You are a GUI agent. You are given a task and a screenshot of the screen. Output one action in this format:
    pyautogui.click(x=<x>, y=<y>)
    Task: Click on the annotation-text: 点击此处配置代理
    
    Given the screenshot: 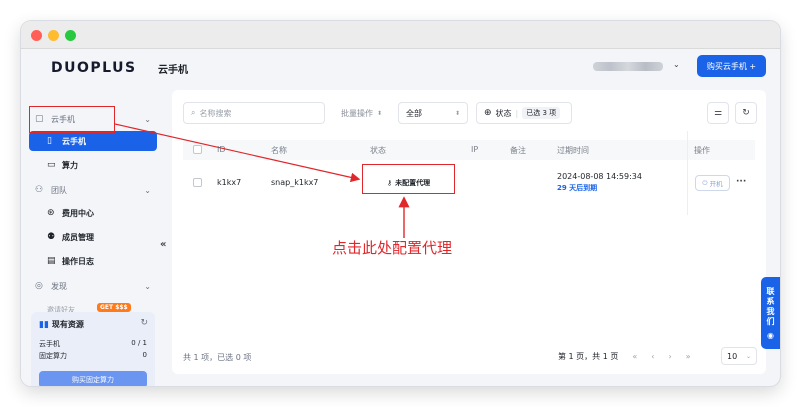 What is the action you would take?
    pyautogui.click(x=392, y=248)
    